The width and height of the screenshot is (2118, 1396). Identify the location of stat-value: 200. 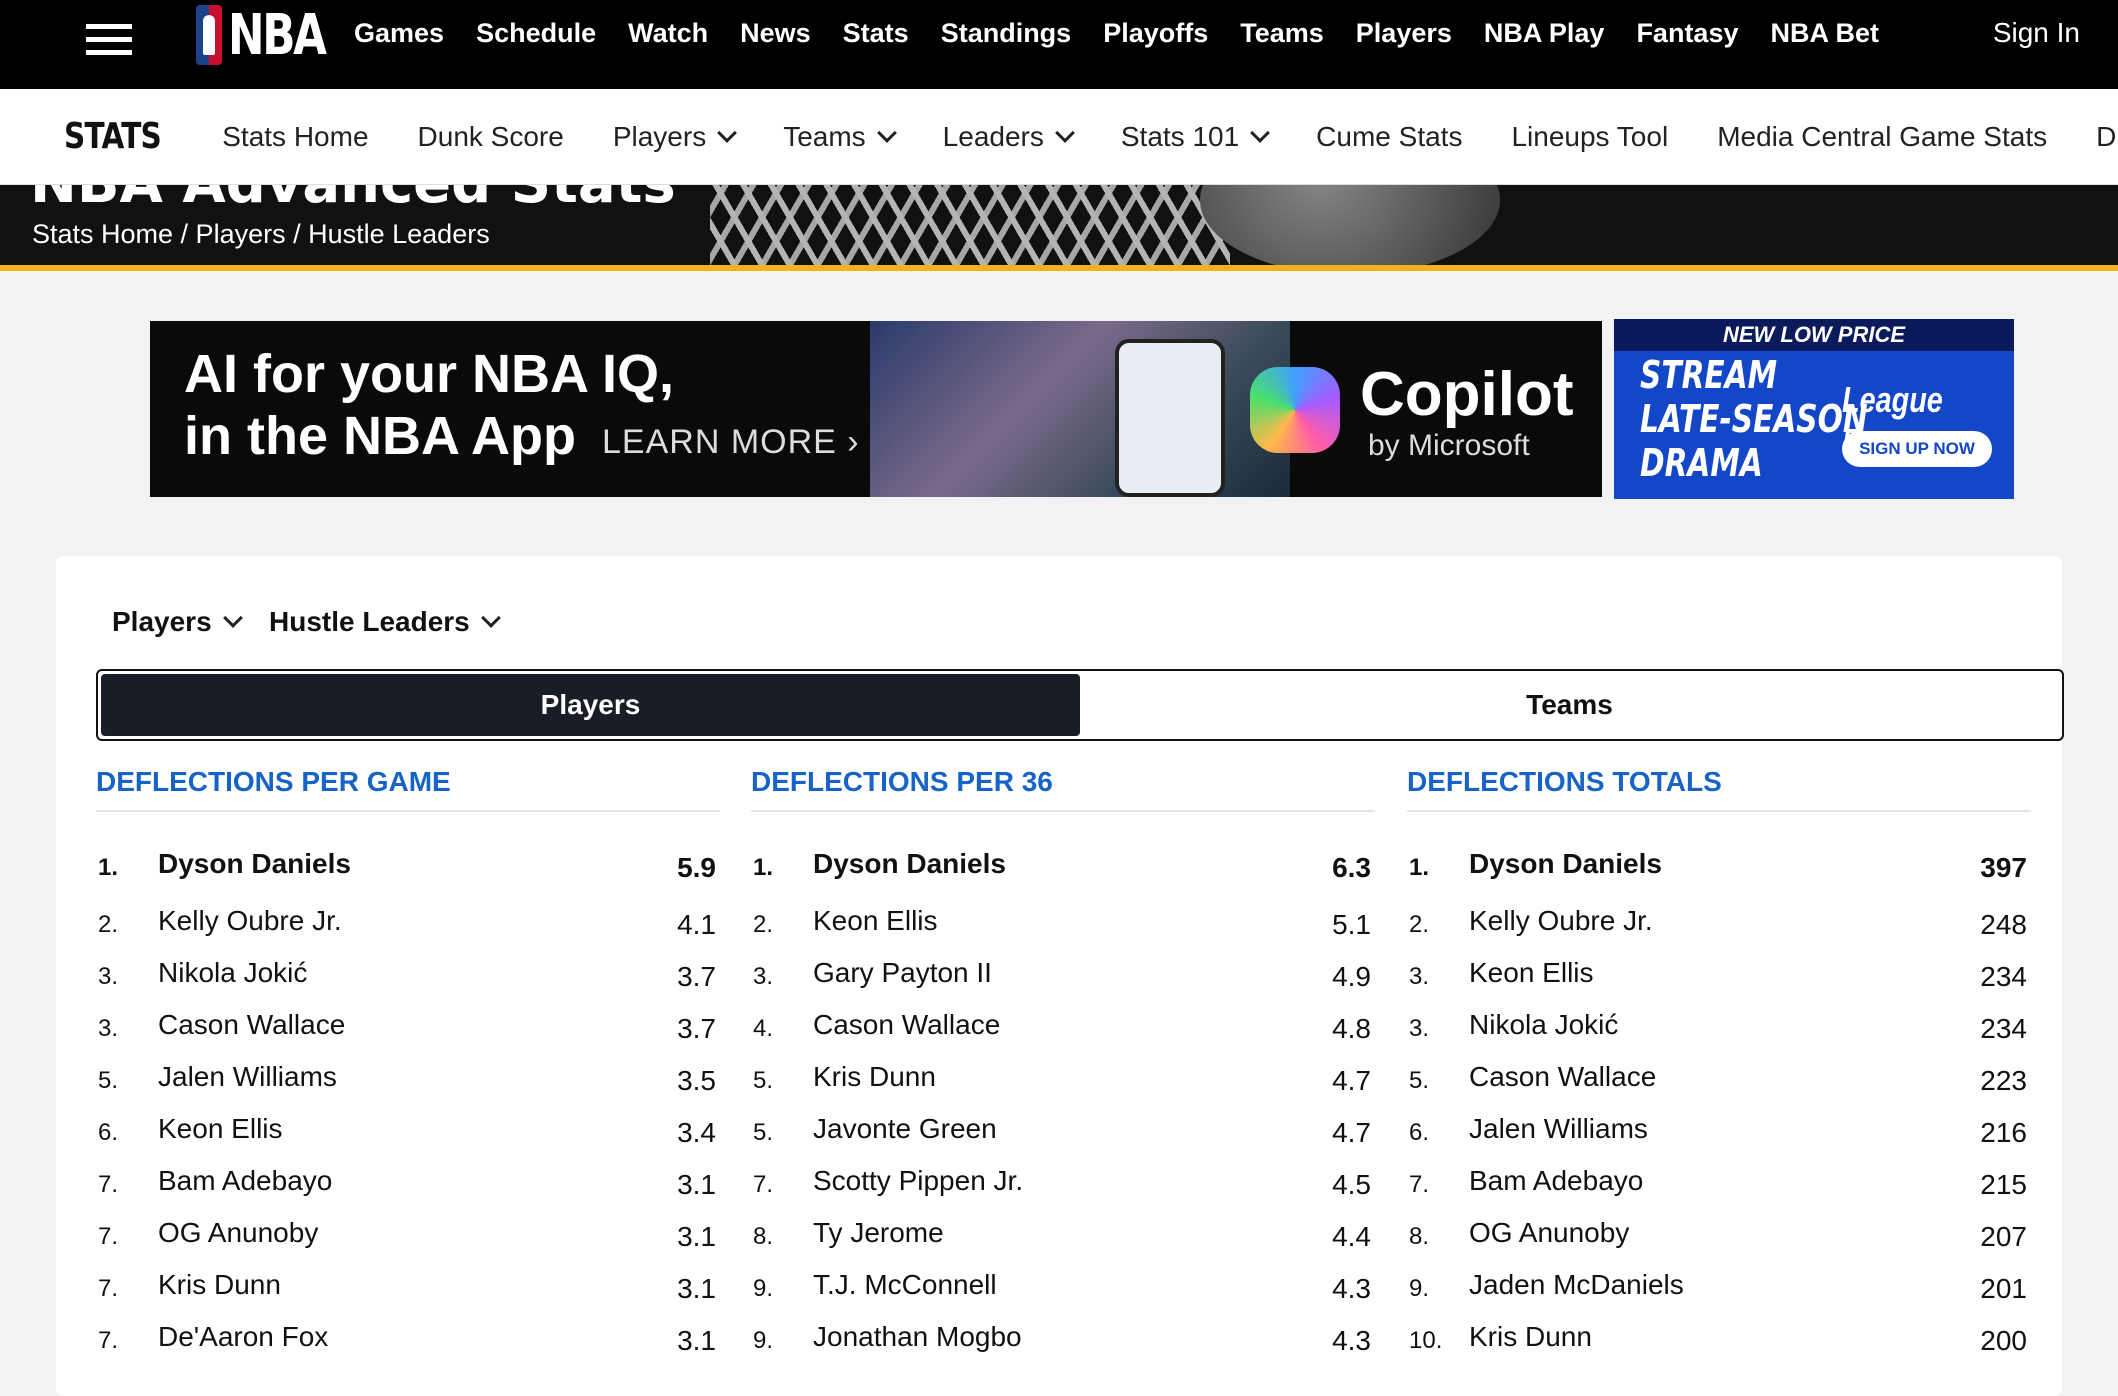
(2003, 1340).